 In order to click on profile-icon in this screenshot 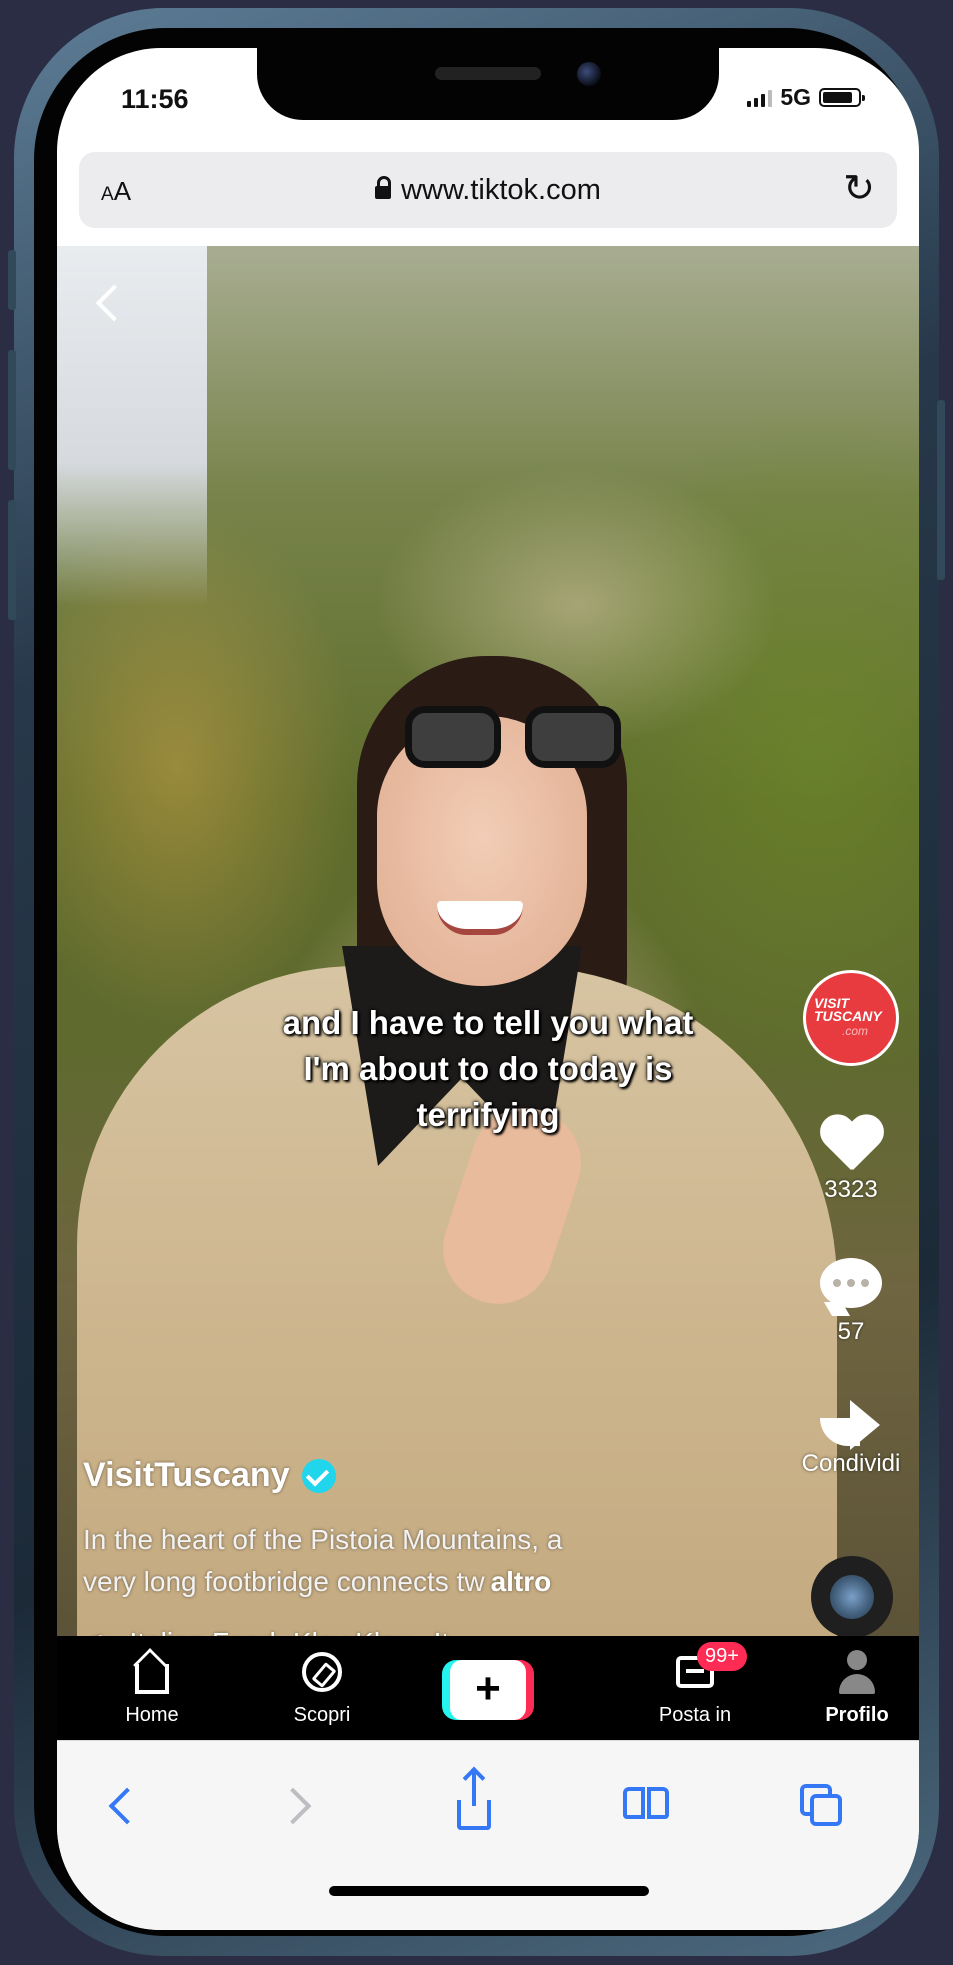, I will do `click(857, 1672)`.